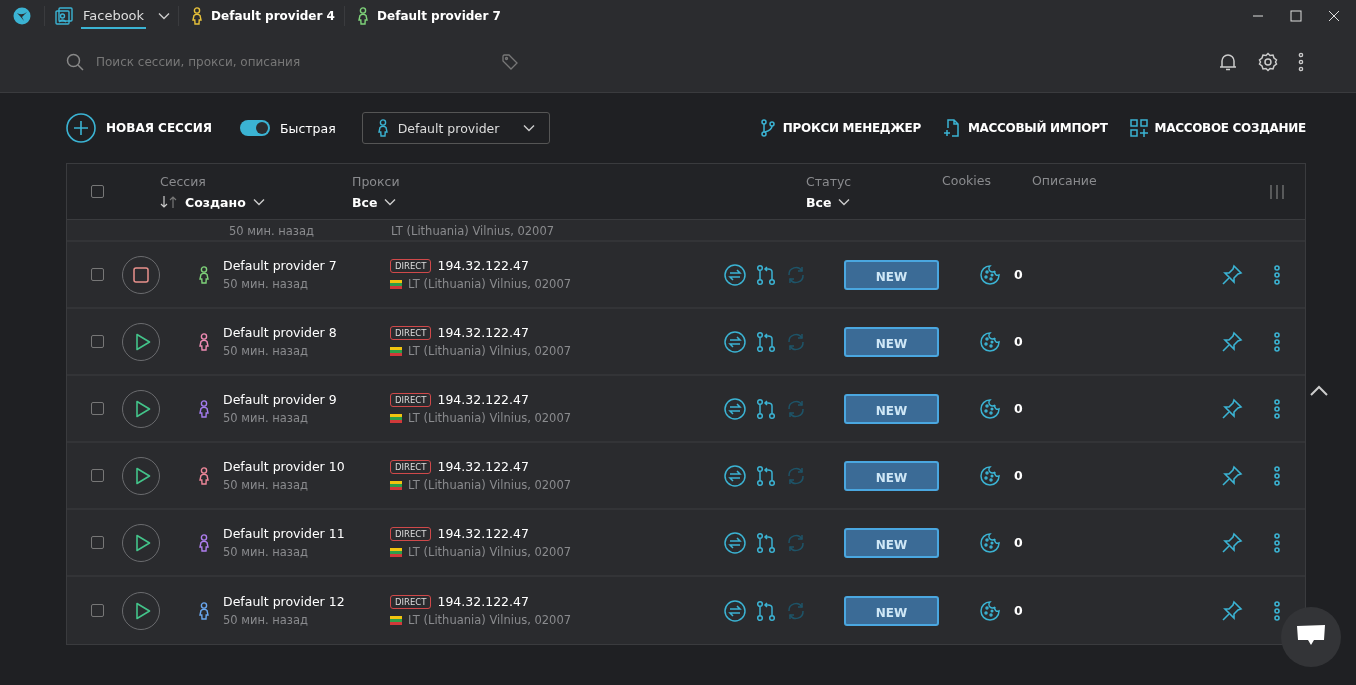 The width and height of the screenshot is (1356, 685). What do you see at coordinates (840, 128) in the screenshot?
I see `toolbar-button: ПРОКСИ МЕНЕДЖЕР` at bounding box center [840, 128].